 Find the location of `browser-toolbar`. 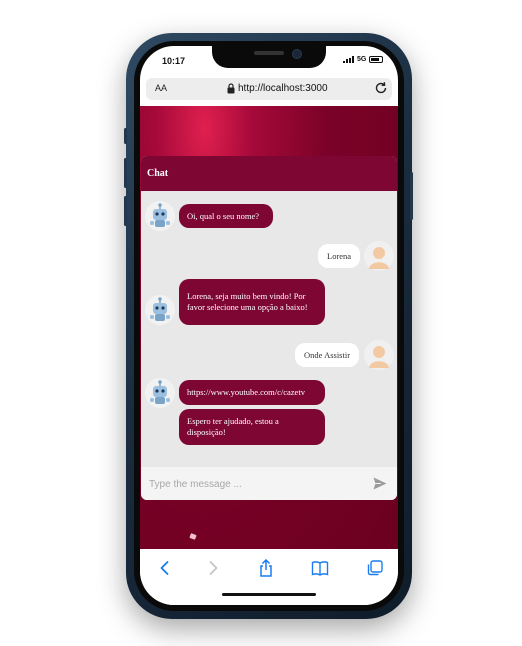

browser-toolbar is located at coordinates (269, 577).